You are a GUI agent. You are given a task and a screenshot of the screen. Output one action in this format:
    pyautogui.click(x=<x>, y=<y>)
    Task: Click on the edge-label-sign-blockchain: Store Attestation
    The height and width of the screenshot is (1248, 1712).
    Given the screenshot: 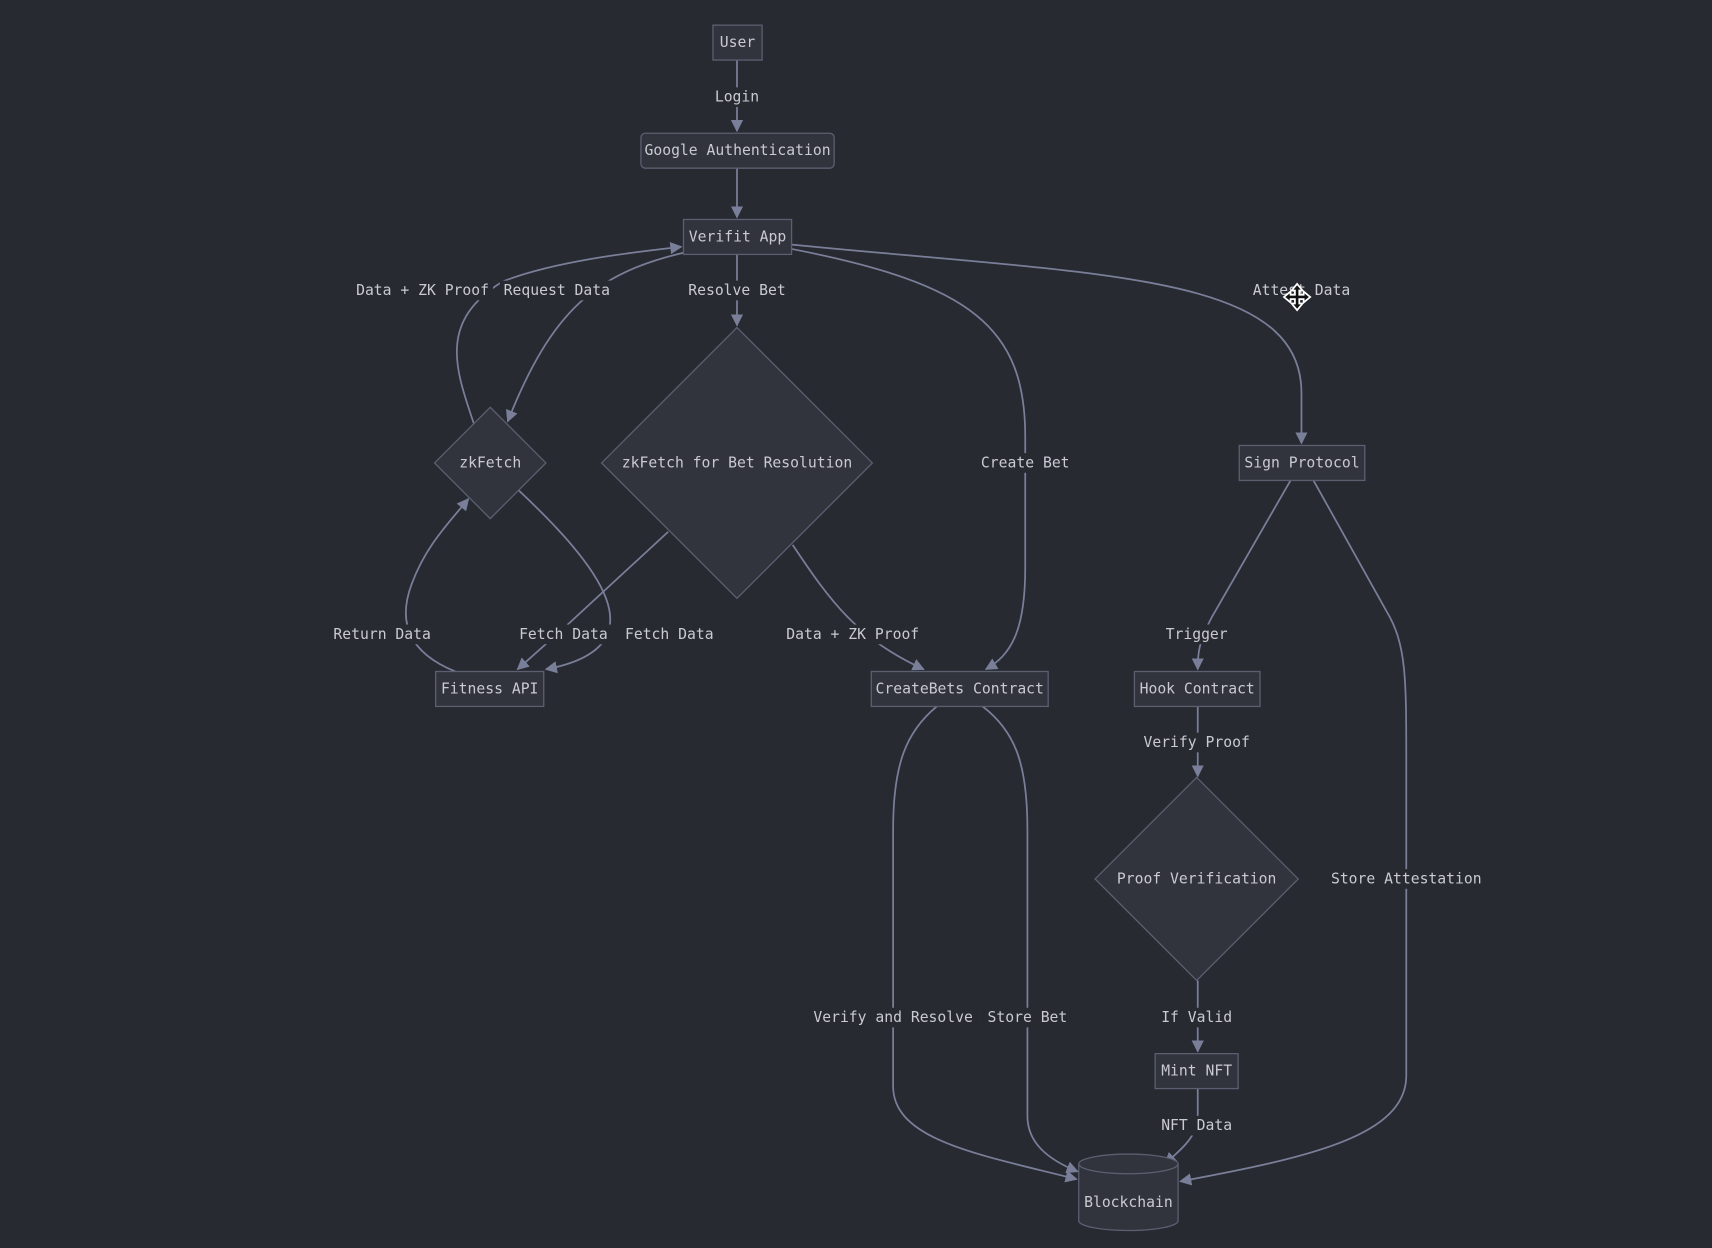 What is the action you would take?
    pyautogui.click(x=1406, y=878)
    